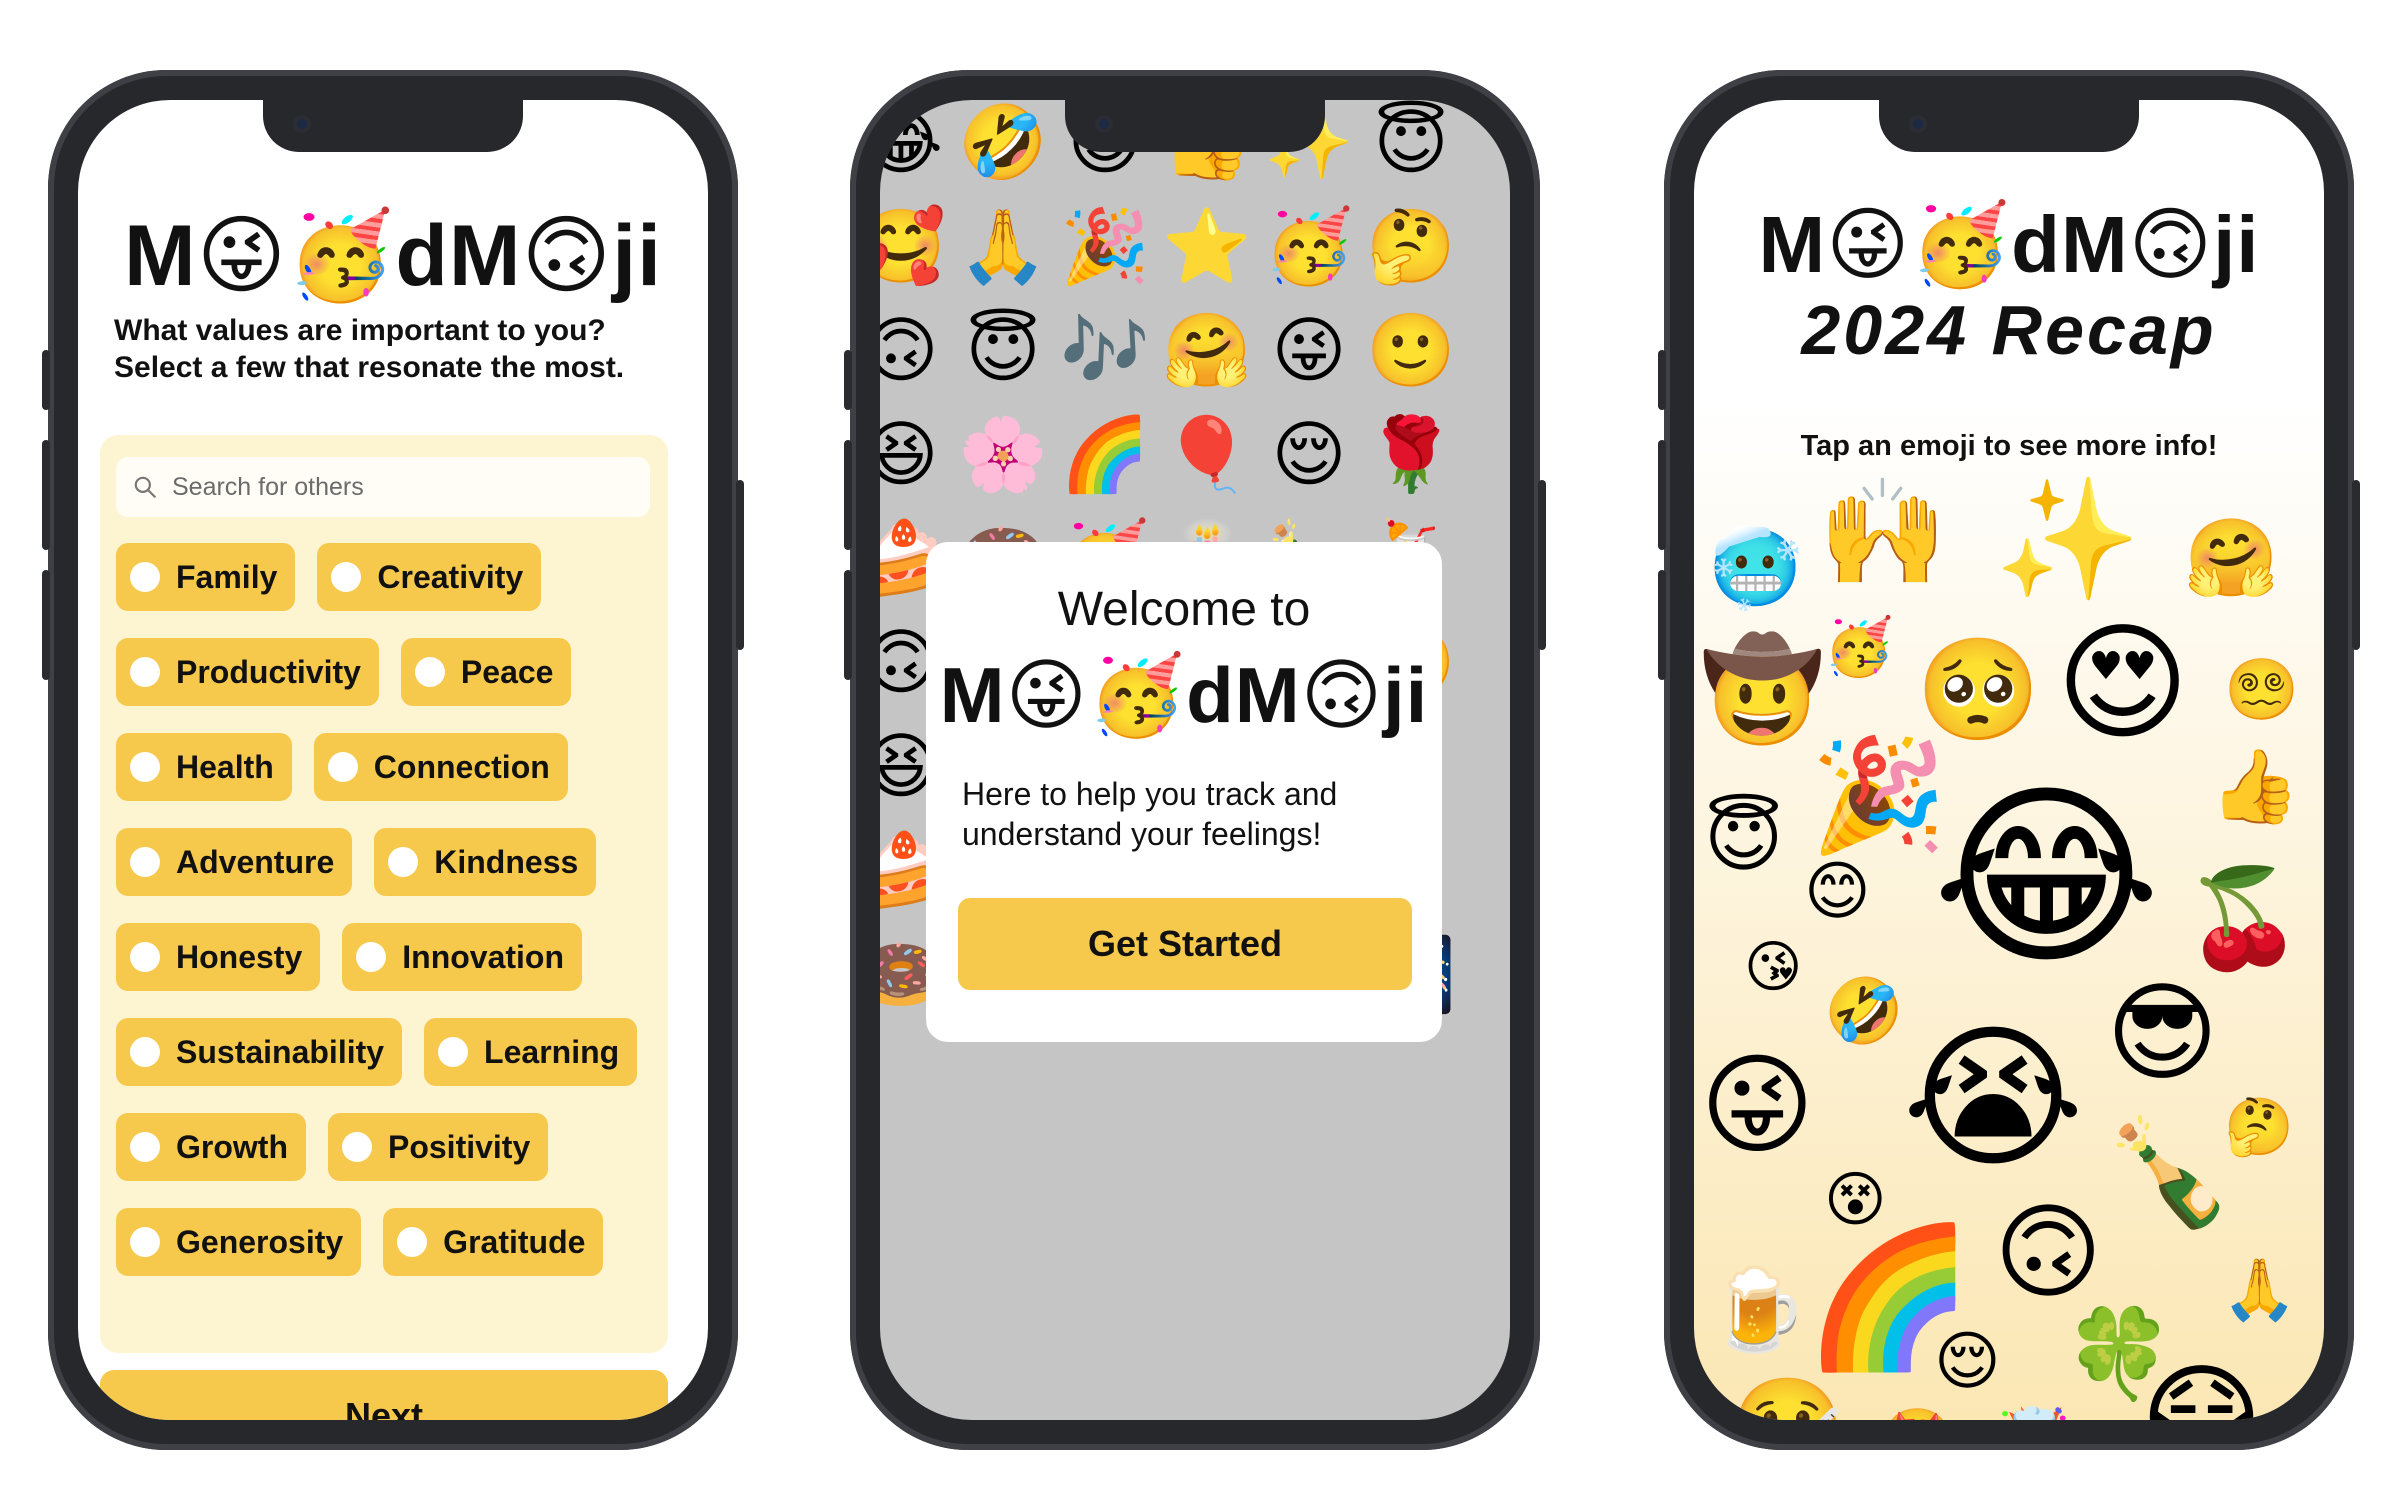  Describe the element at coordinates (2046, 878) in the screenshot. I see `emoji-tears-of-joy: 😂` at that location.